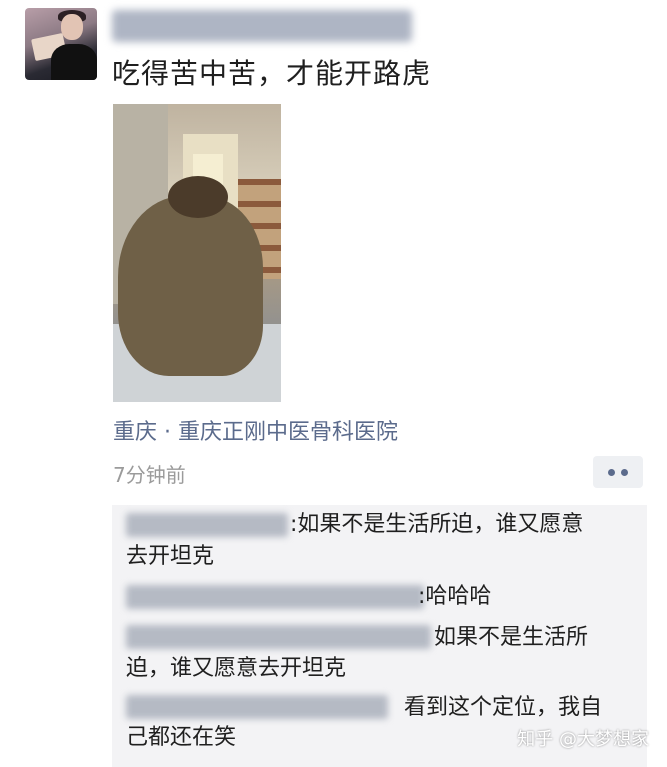 This screenshot has height=767, width=667. What do you see at coordinates (72, 27) in the screenshot?
I see `avatar-face` at bounding box center [72, 27].